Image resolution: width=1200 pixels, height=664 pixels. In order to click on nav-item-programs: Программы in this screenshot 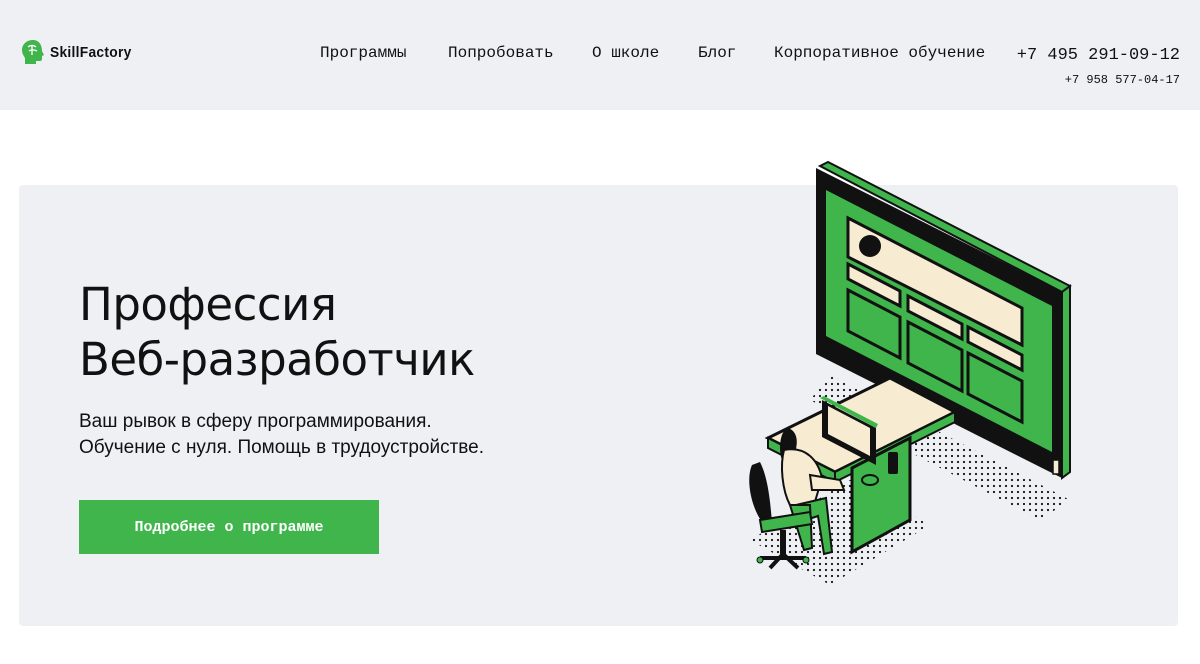, I will do `click(363, 53)`.